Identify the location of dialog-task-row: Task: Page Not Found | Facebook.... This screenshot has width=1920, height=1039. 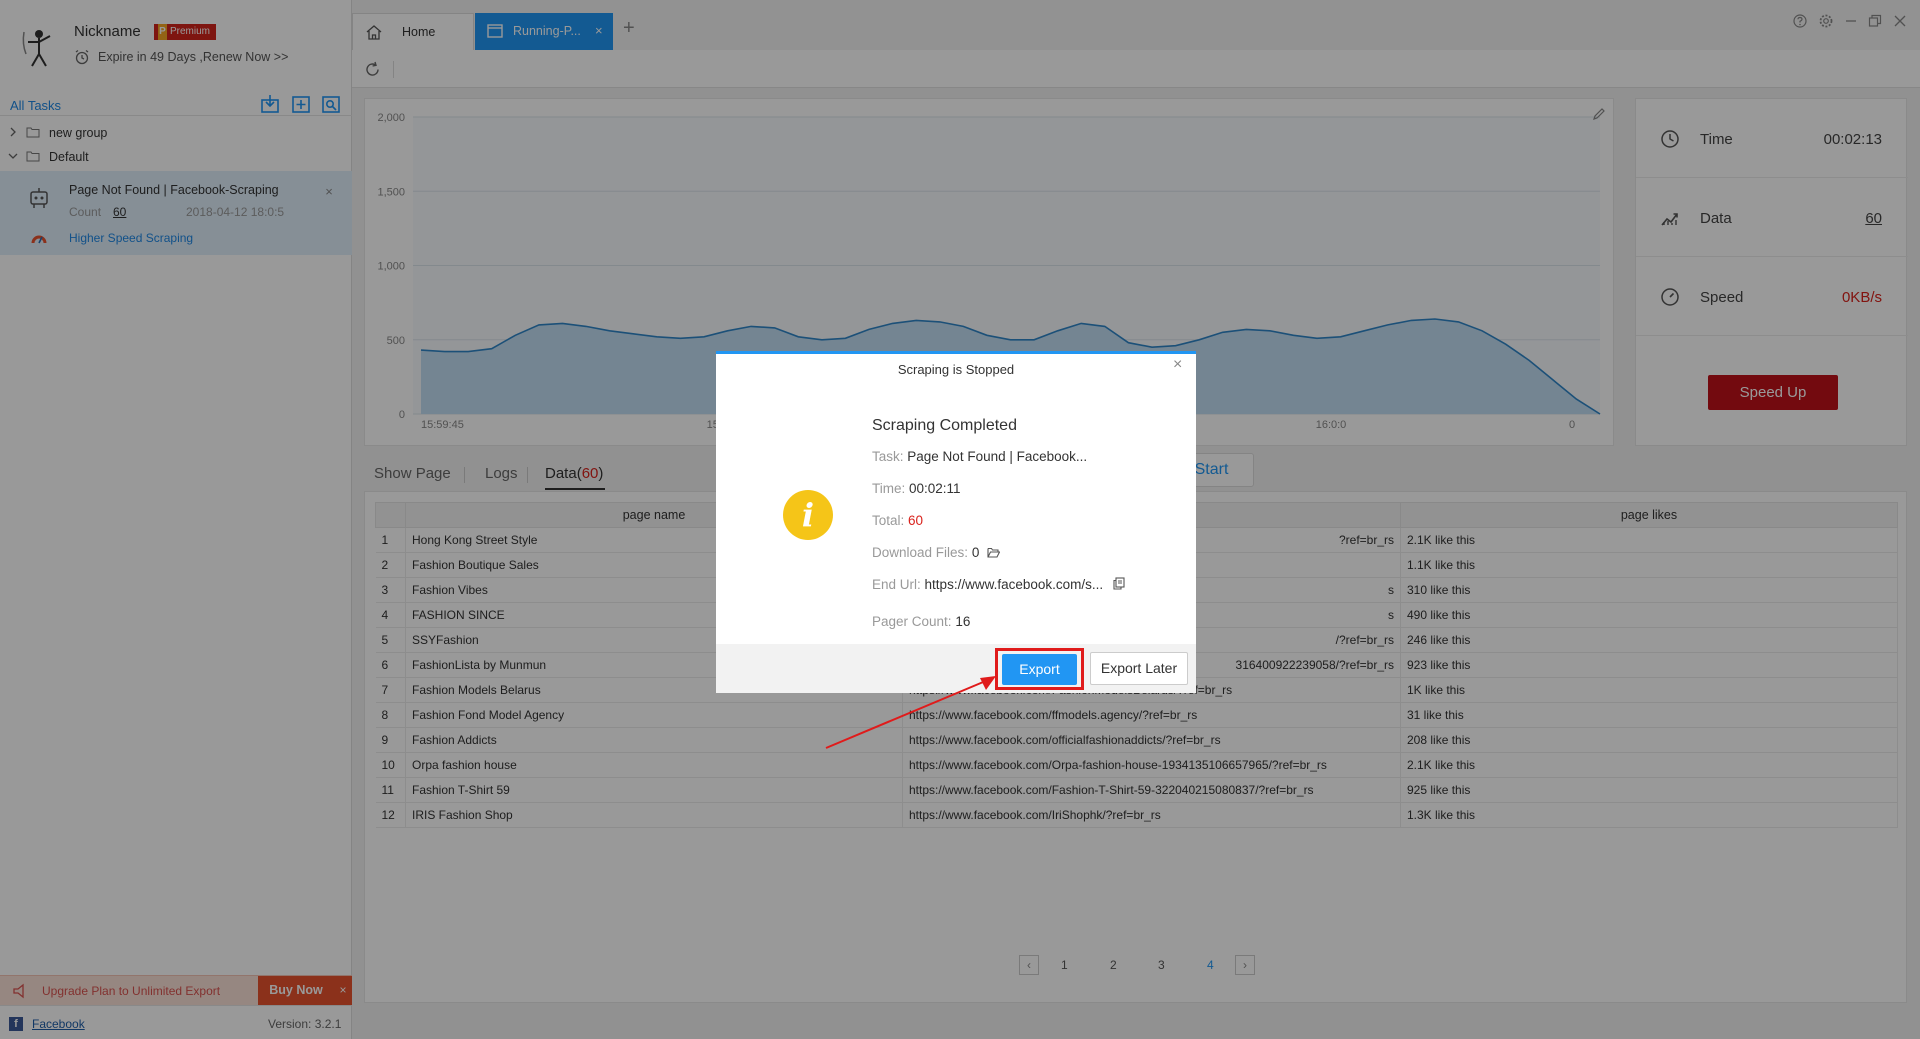
(979, 456).